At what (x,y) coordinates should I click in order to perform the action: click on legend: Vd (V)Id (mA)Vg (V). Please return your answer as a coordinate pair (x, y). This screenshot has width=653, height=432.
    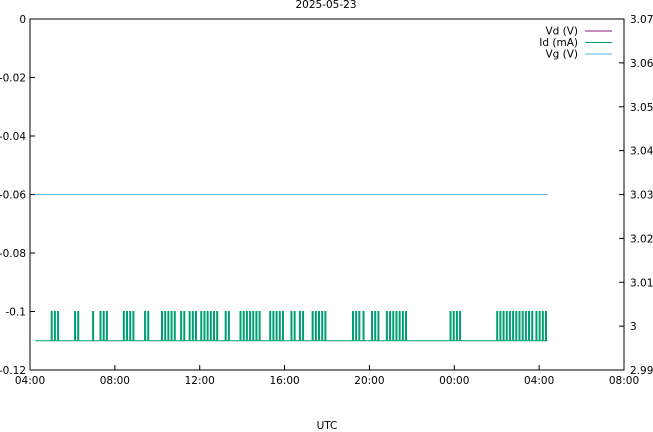
    Looking at the image, I should click on (575, 43).